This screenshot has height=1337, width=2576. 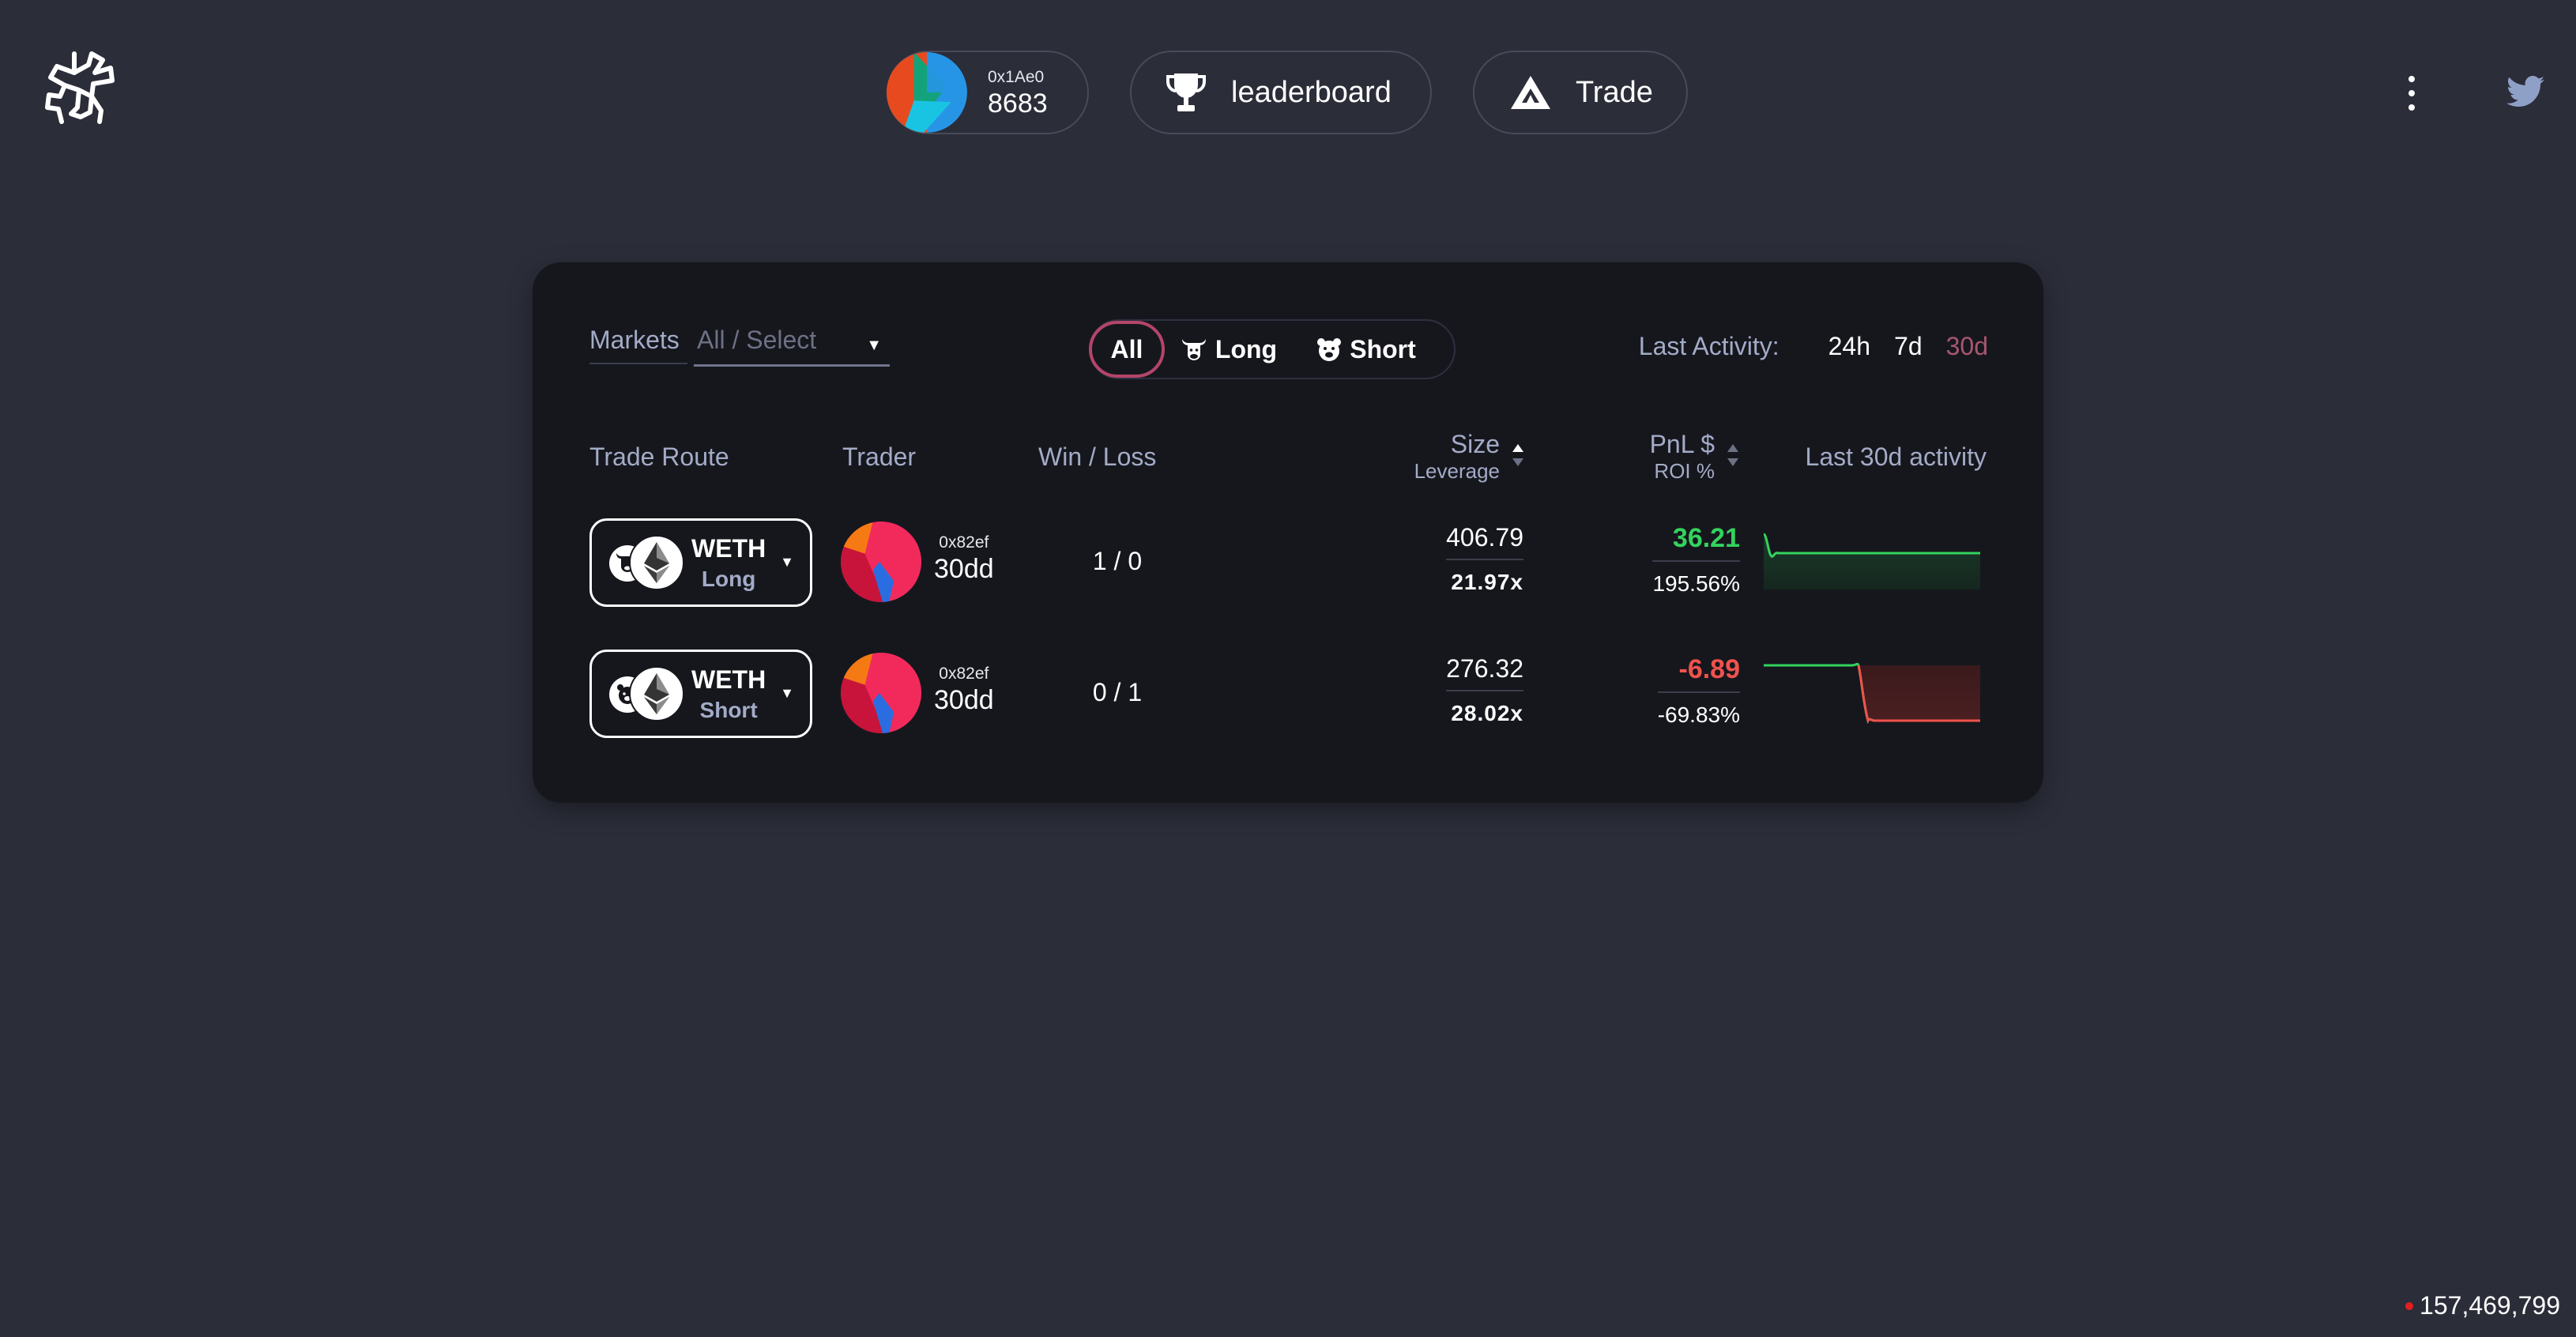 I want to click on pnl-cell: -6.89 -69.83%, so click(x=1698, y=691).